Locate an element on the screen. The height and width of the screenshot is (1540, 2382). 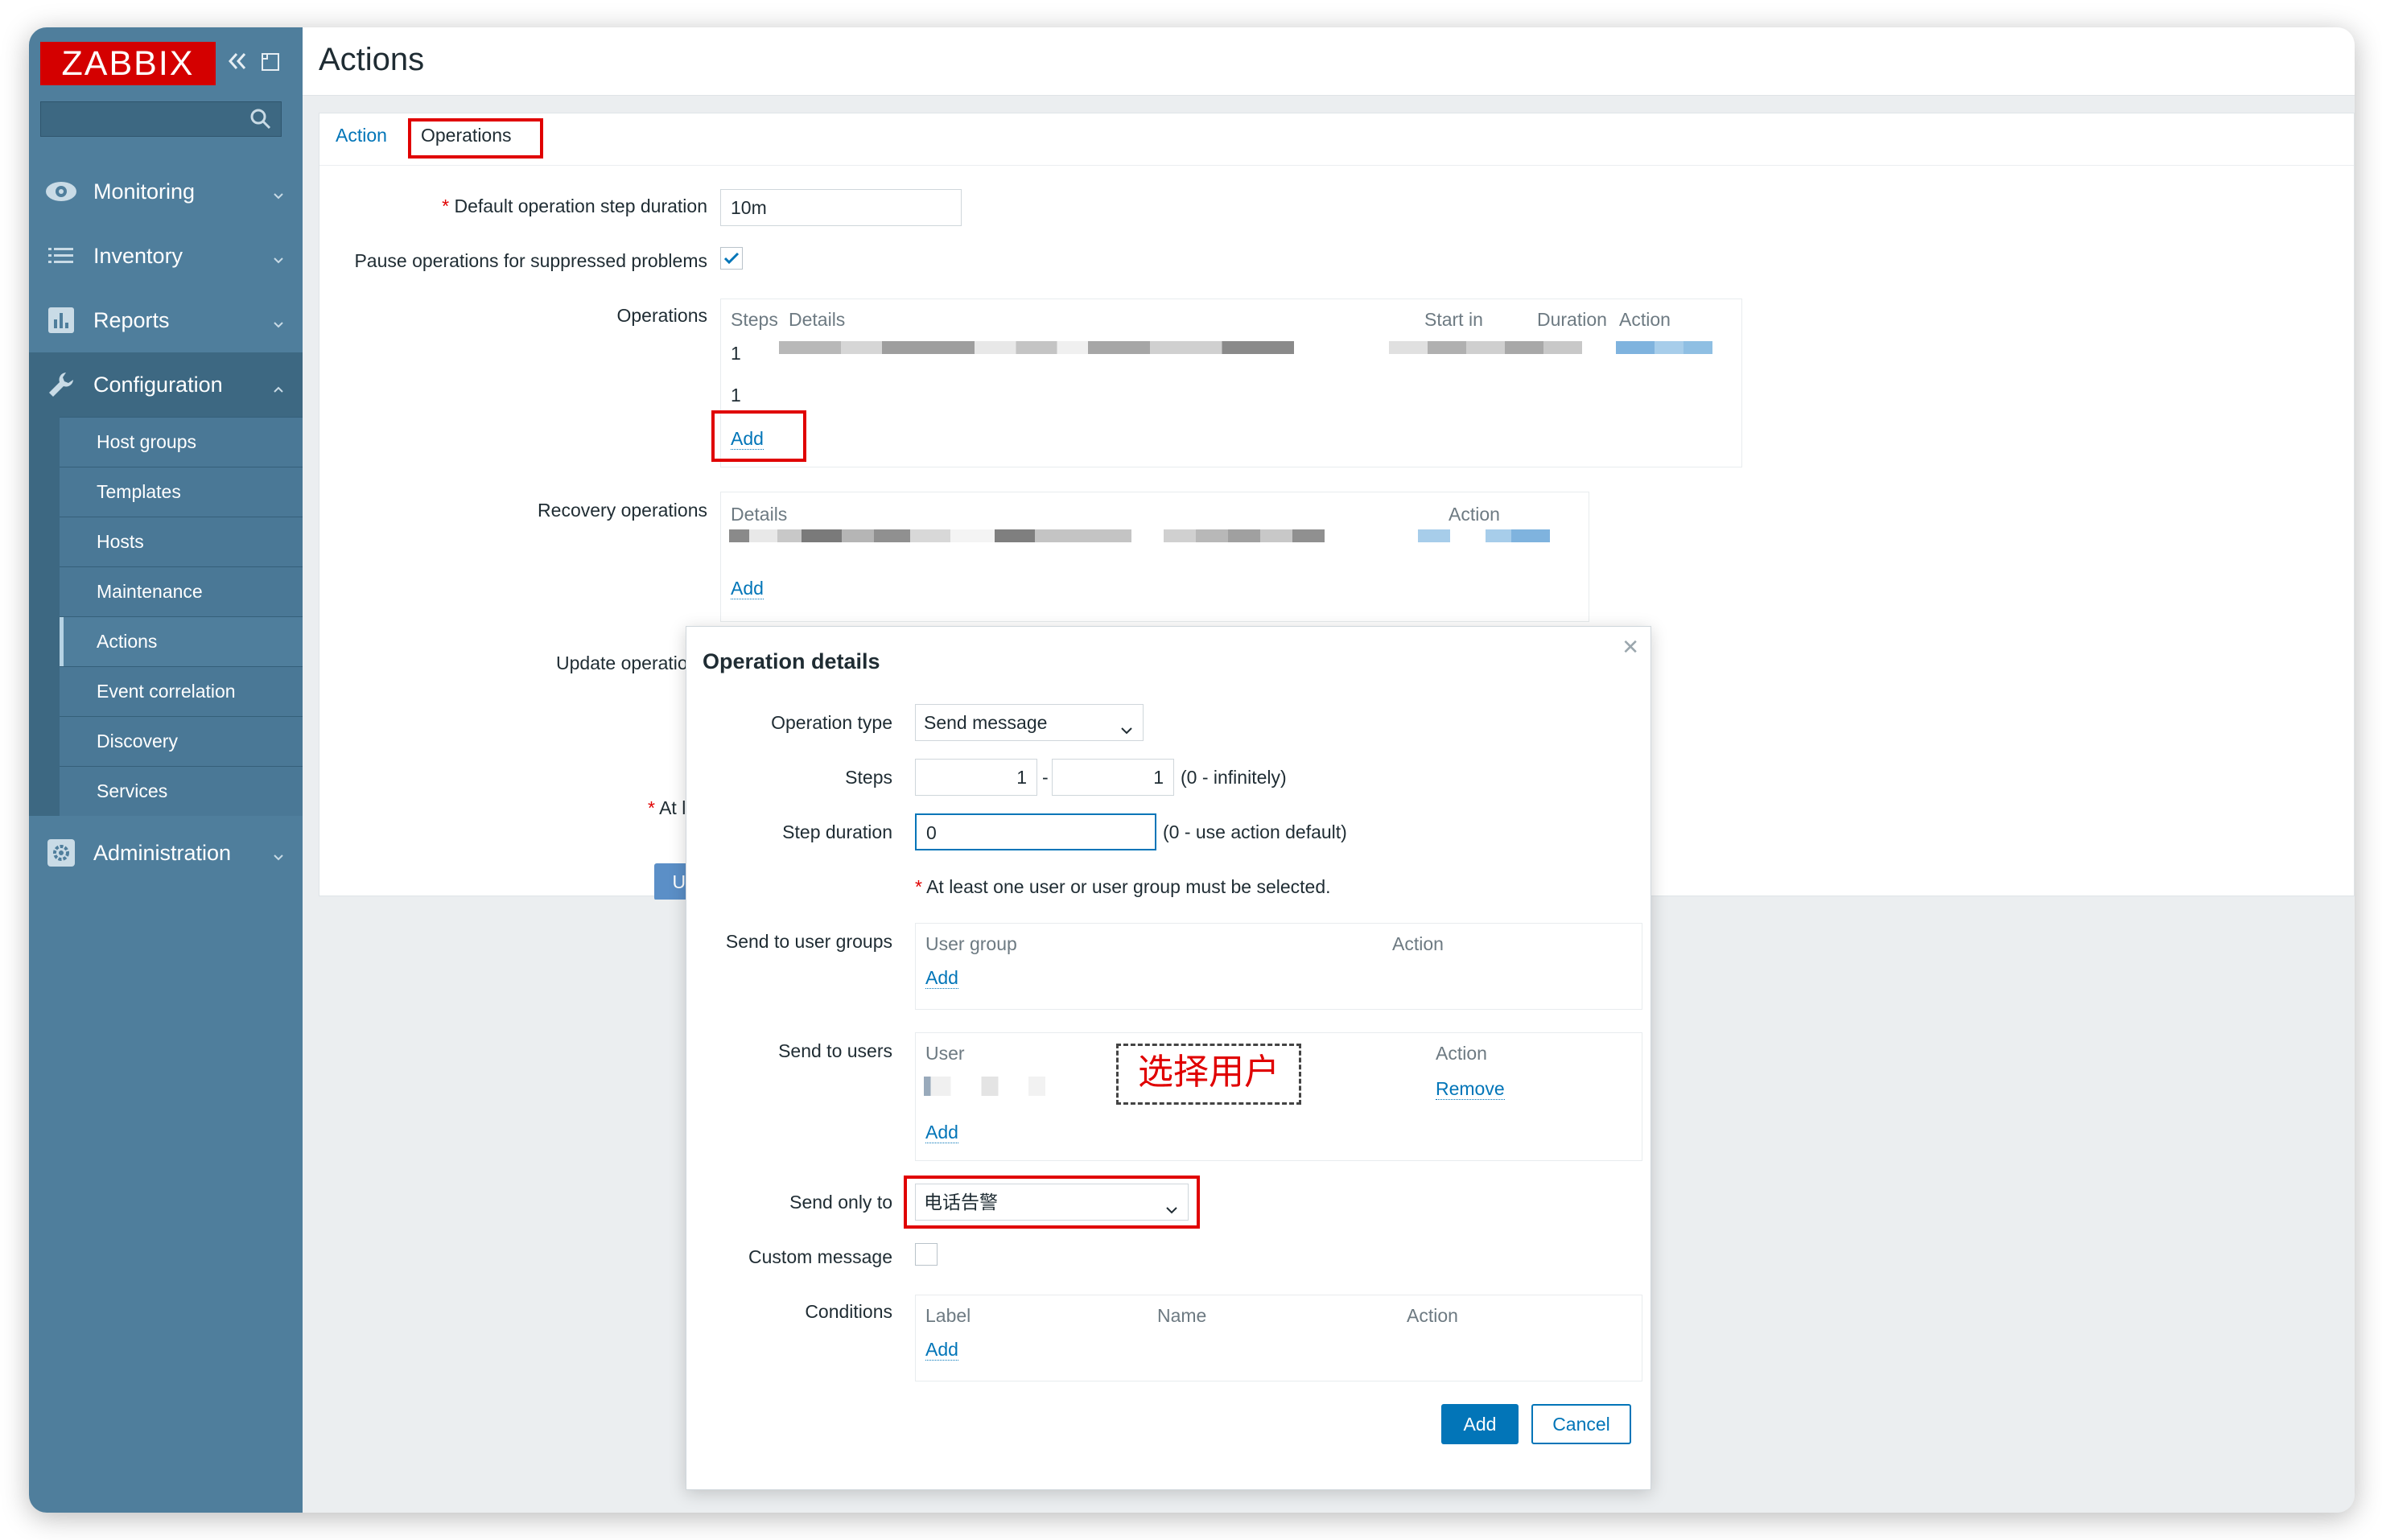
send-only-to-label: Send only to is located at coordinates (840, 1202).